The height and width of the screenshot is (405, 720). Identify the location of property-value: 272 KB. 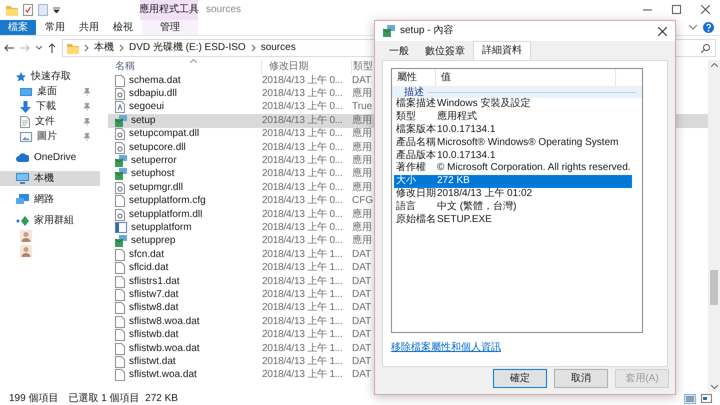
(453, 181).